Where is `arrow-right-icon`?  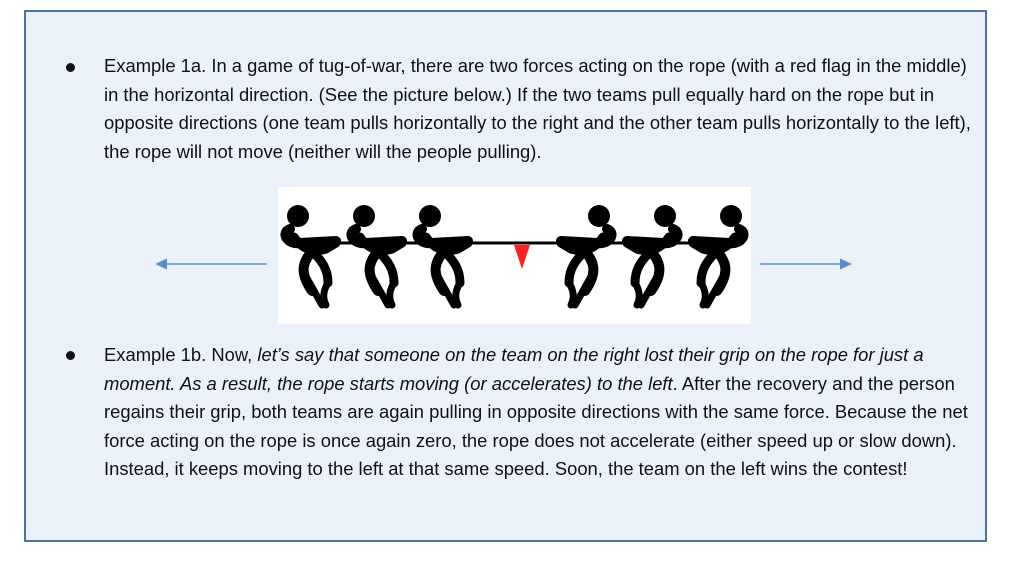
arrow-right-icon is located at coordinates (806, 264).